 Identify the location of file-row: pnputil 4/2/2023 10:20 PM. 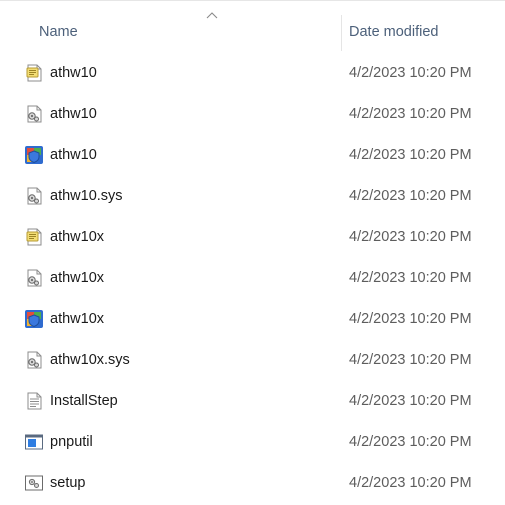
(252, 442).